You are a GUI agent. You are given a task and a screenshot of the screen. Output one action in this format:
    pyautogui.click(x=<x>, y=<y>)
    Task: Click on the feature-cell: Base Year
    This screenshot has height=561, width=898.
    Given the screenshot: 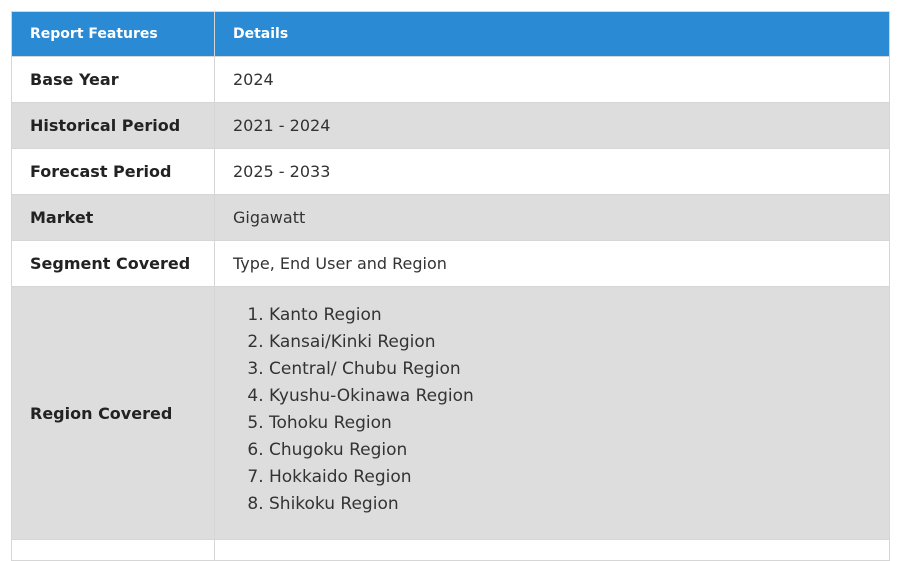 What is the action you would take?
    pyautogui.click(x=113, y=79)
    